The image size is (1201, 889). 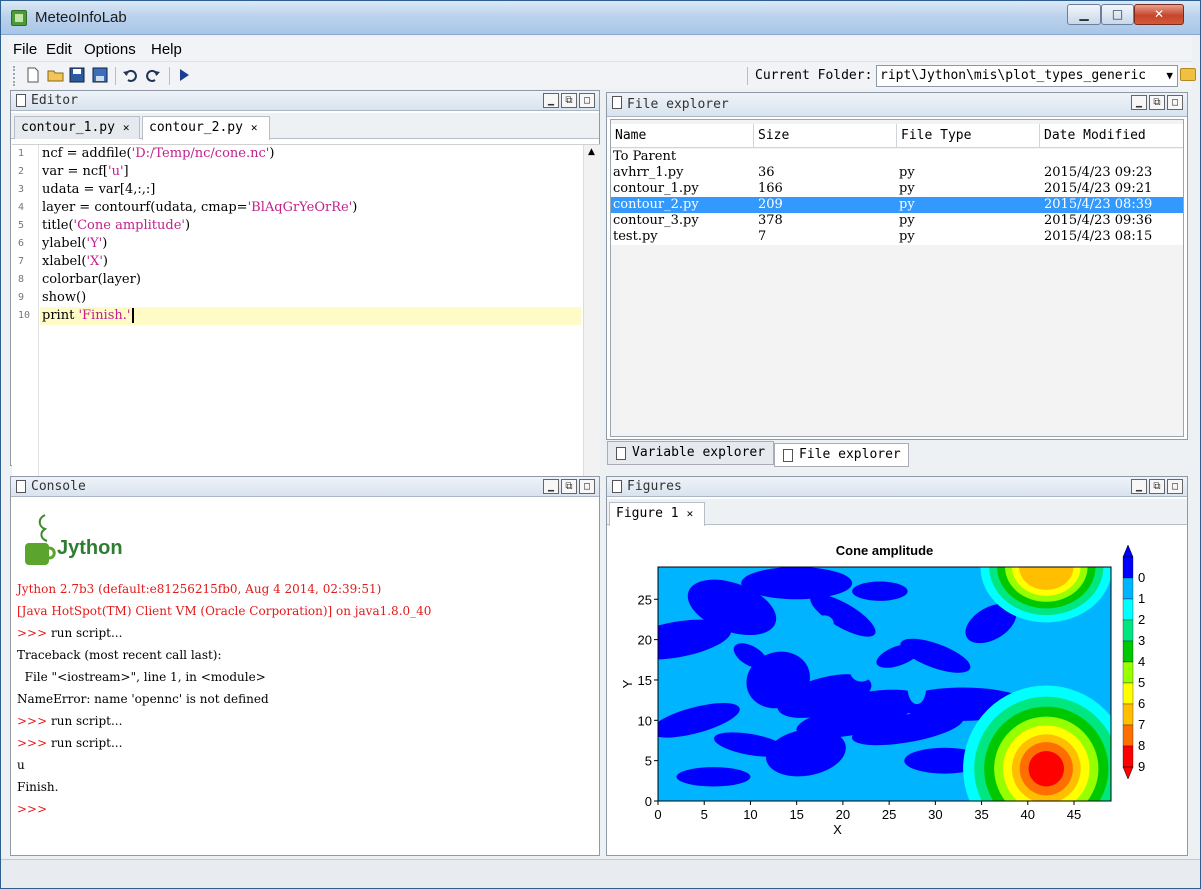 What do you see at coordinates (25, 49) in the screenshot?
I see `menu-file: File` at bounding box center [25, 49].